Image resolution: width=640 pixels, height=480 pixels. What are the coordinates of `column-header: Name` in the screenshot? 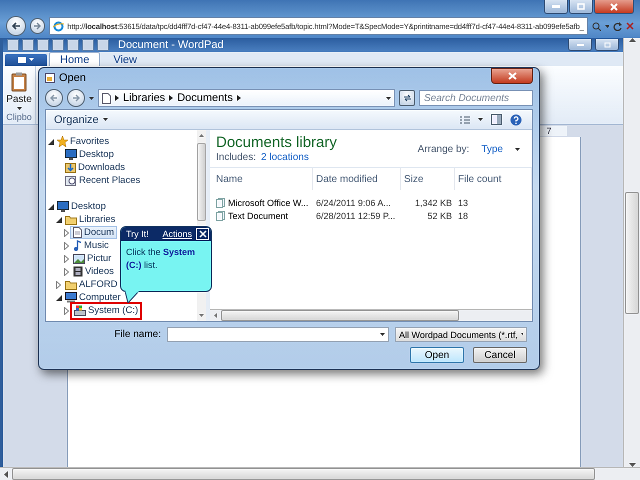 It's located at (263, 179).